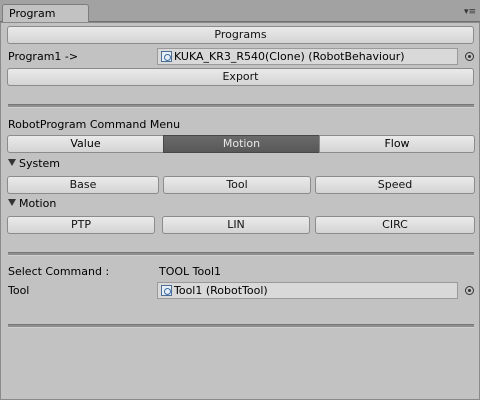 The image size is (480, 400). What do you see at coordinates (19, 290) in the screenshot?
I see `tool-field-label: Tool` at bounding box center [19, 290].